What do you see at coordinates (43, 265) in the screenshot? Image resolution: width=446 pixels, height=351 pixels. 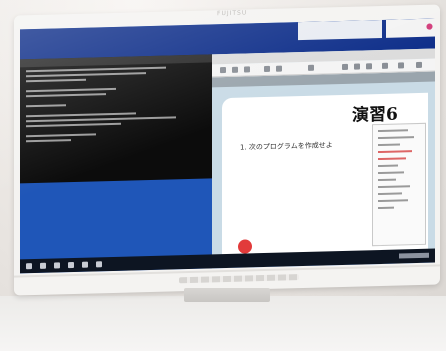 I see `search-icon` at bounding box center [43, 265].